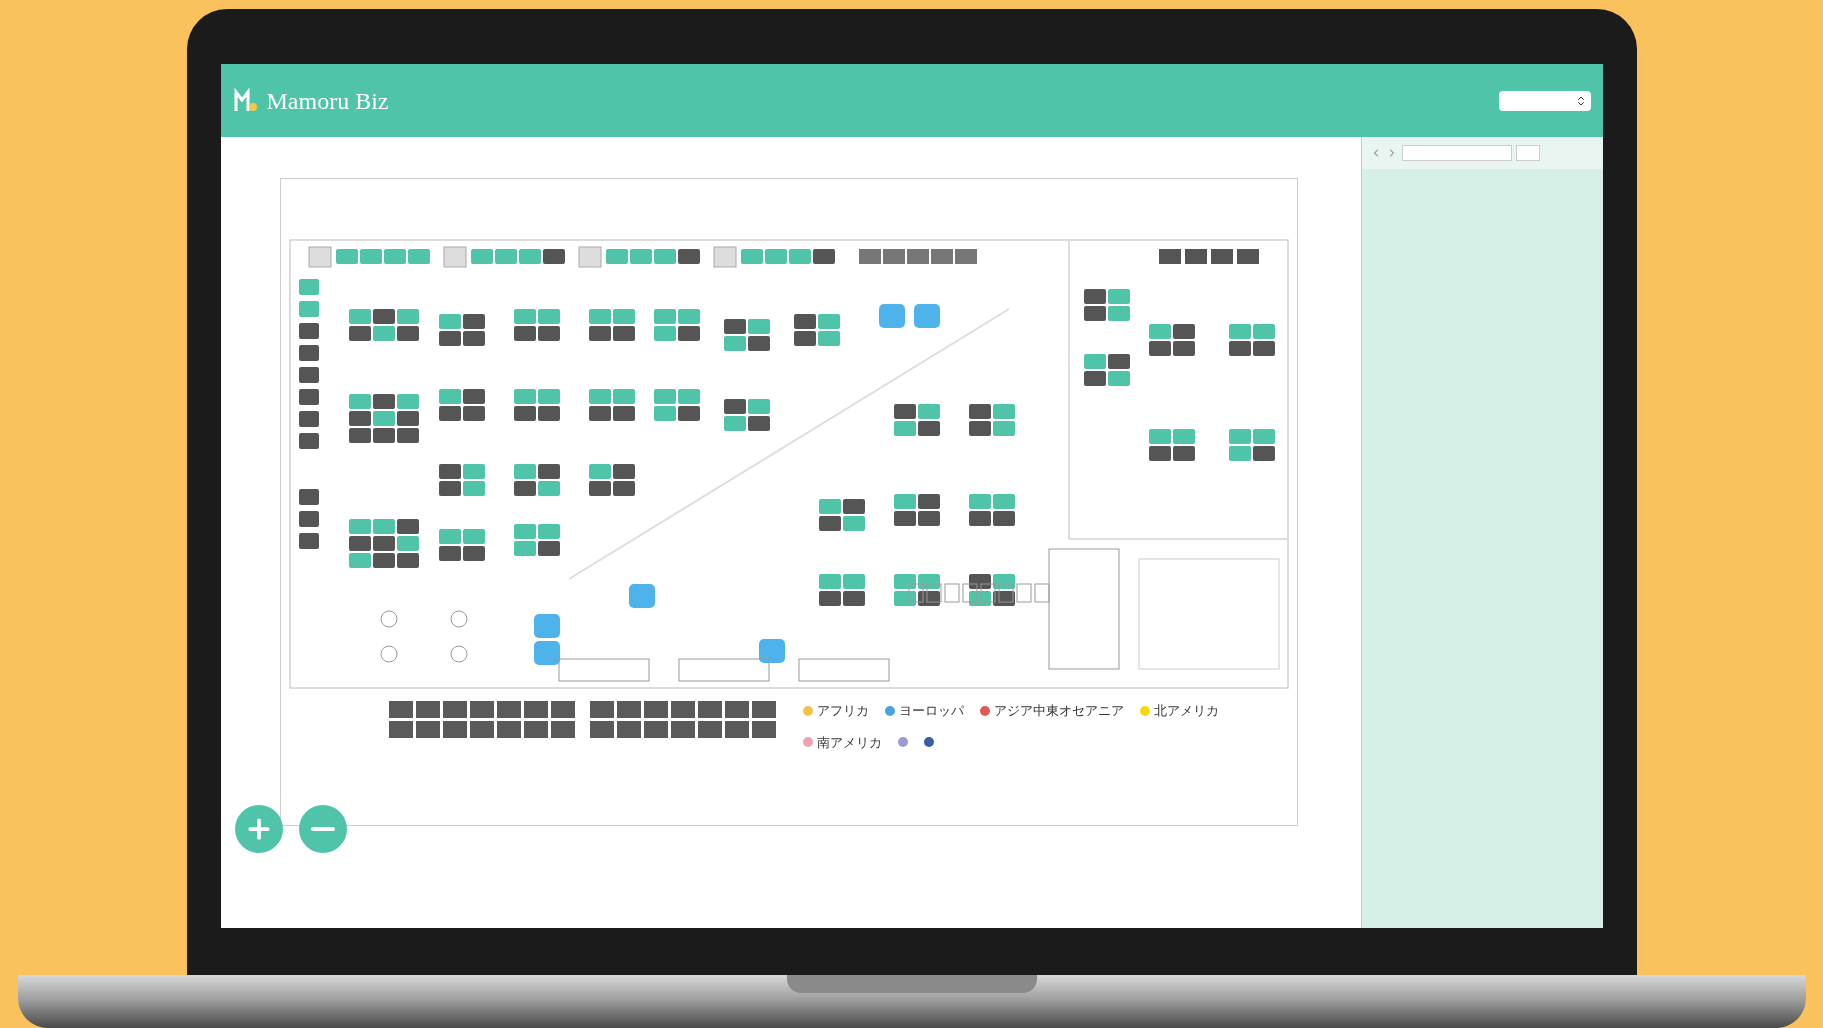 The height and width of the screenshot is (1028, 1823). Describe the element at coordinates (849, 742) in the screenshot. I see `legend-label: 南アメリカ` at that location.